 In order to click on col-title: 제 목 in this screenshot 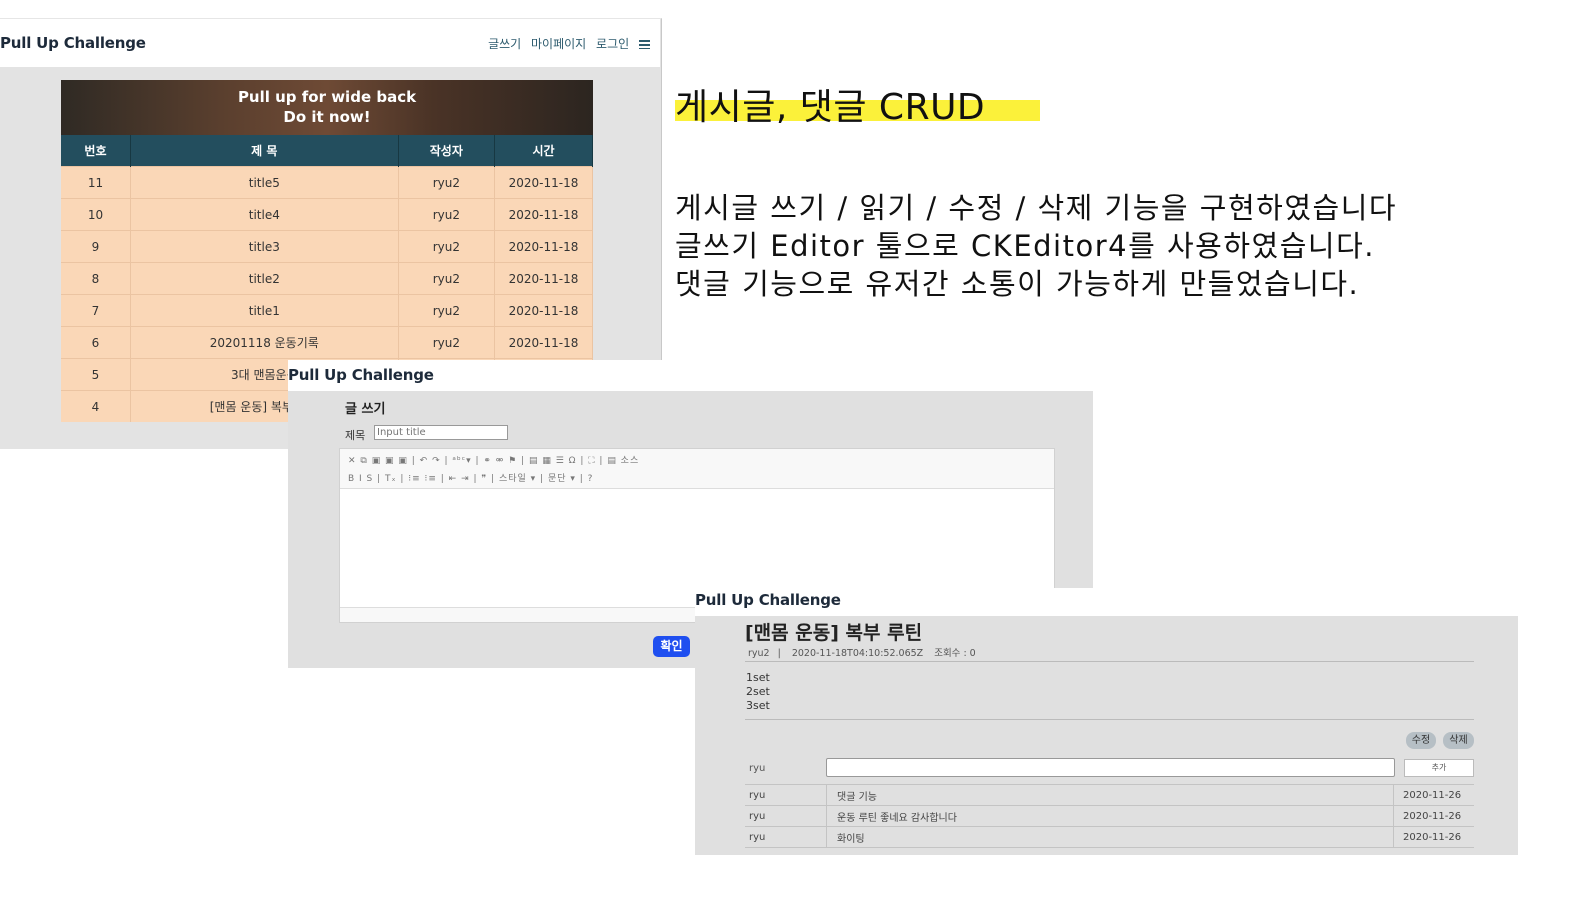, I will do `click(264, 151)`.